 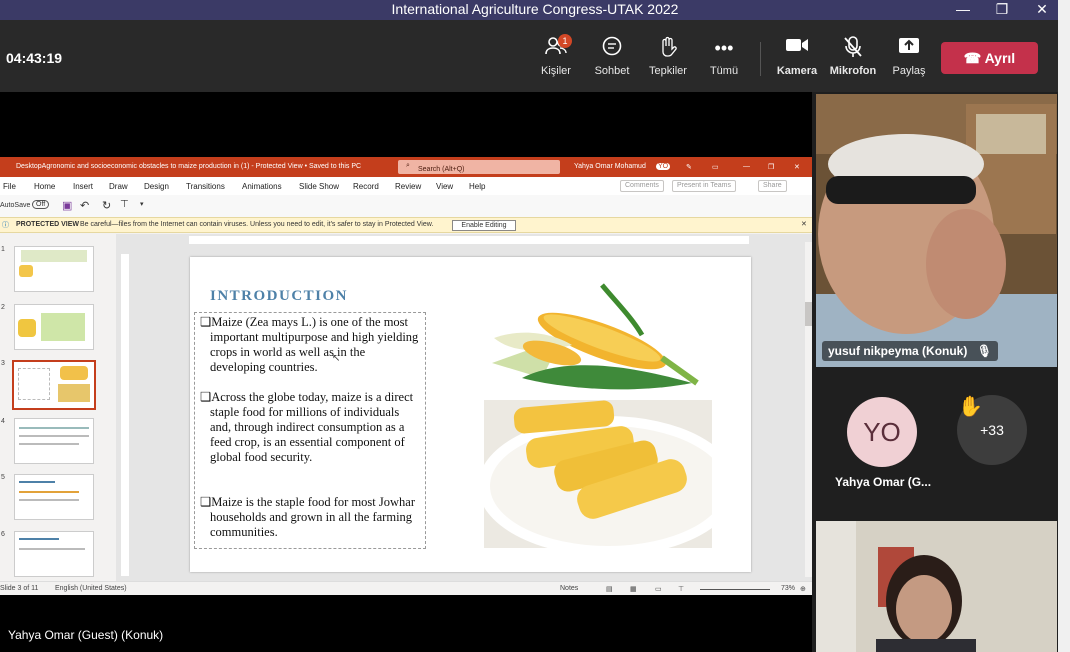 I want to click on menu-file: File, so click(x=9, y=186).